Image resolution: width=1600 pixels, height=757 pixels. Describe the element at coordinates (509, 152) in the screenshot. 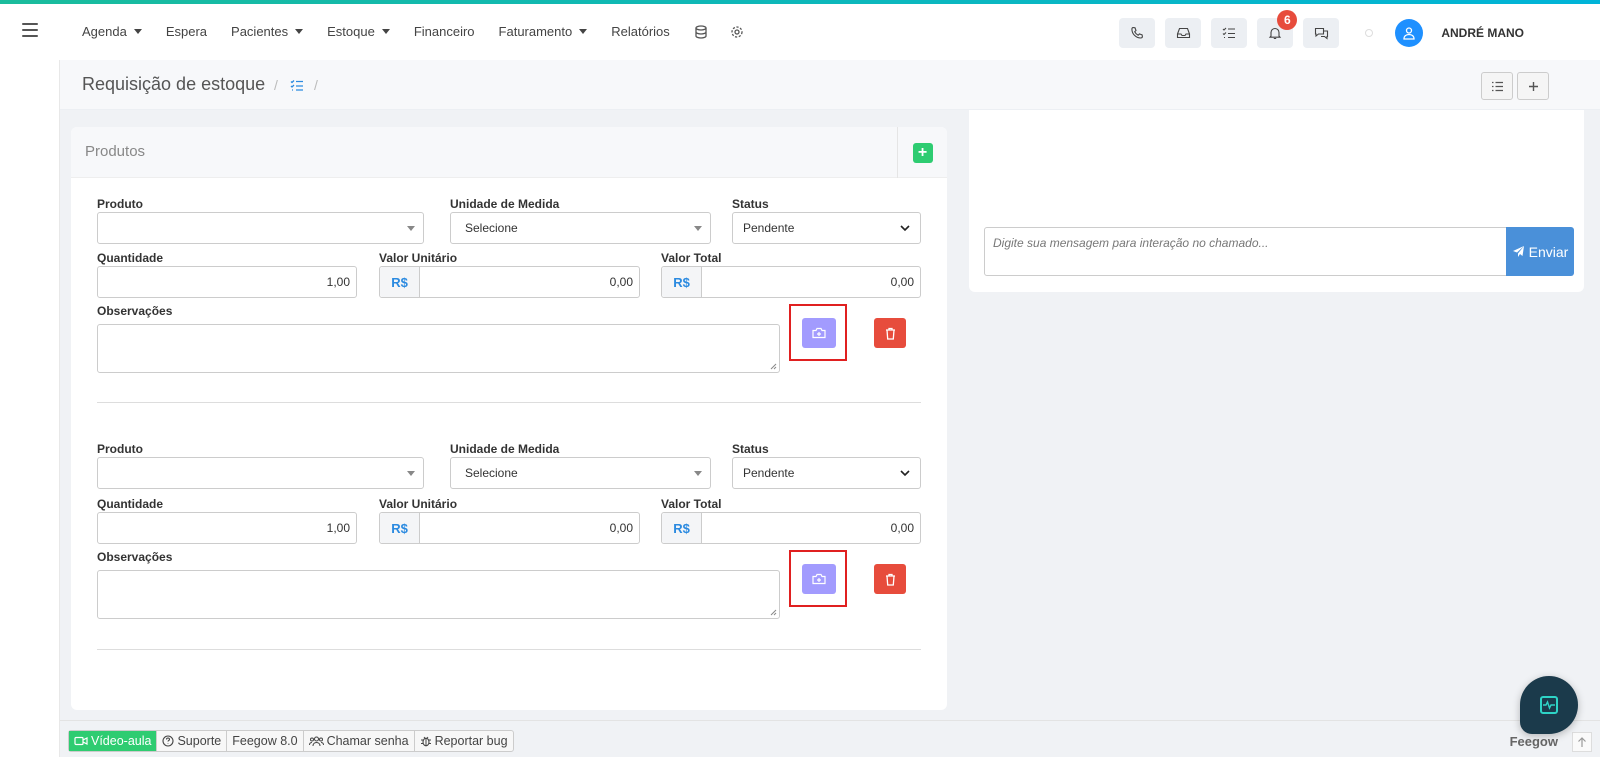

I see `panel-header: Produtos +` at that location.